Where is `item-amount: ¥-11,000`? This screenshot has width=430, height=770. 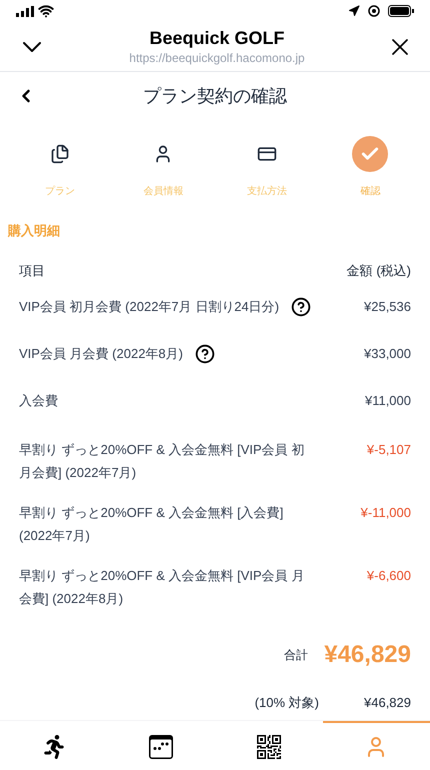
item-amount: ¥-11,000 is located at coordinates (385, 513).